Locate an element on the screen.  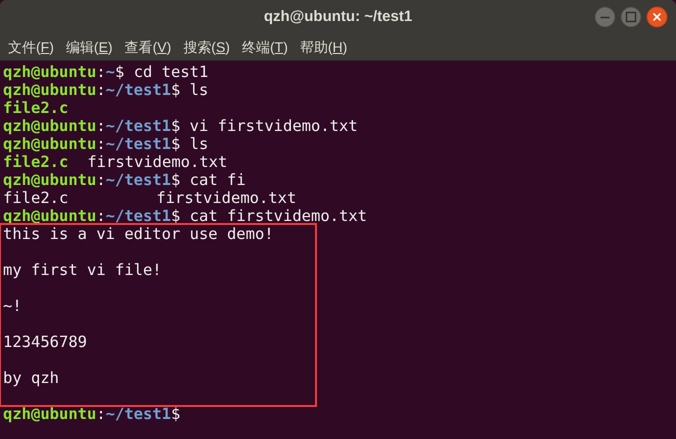
output-text: 123456789 is located at coordinates (45, 342).